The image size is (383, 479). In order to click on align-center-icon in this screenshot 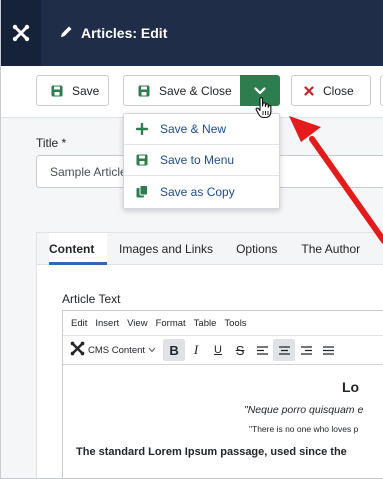, I will do `click(284, 350)`.